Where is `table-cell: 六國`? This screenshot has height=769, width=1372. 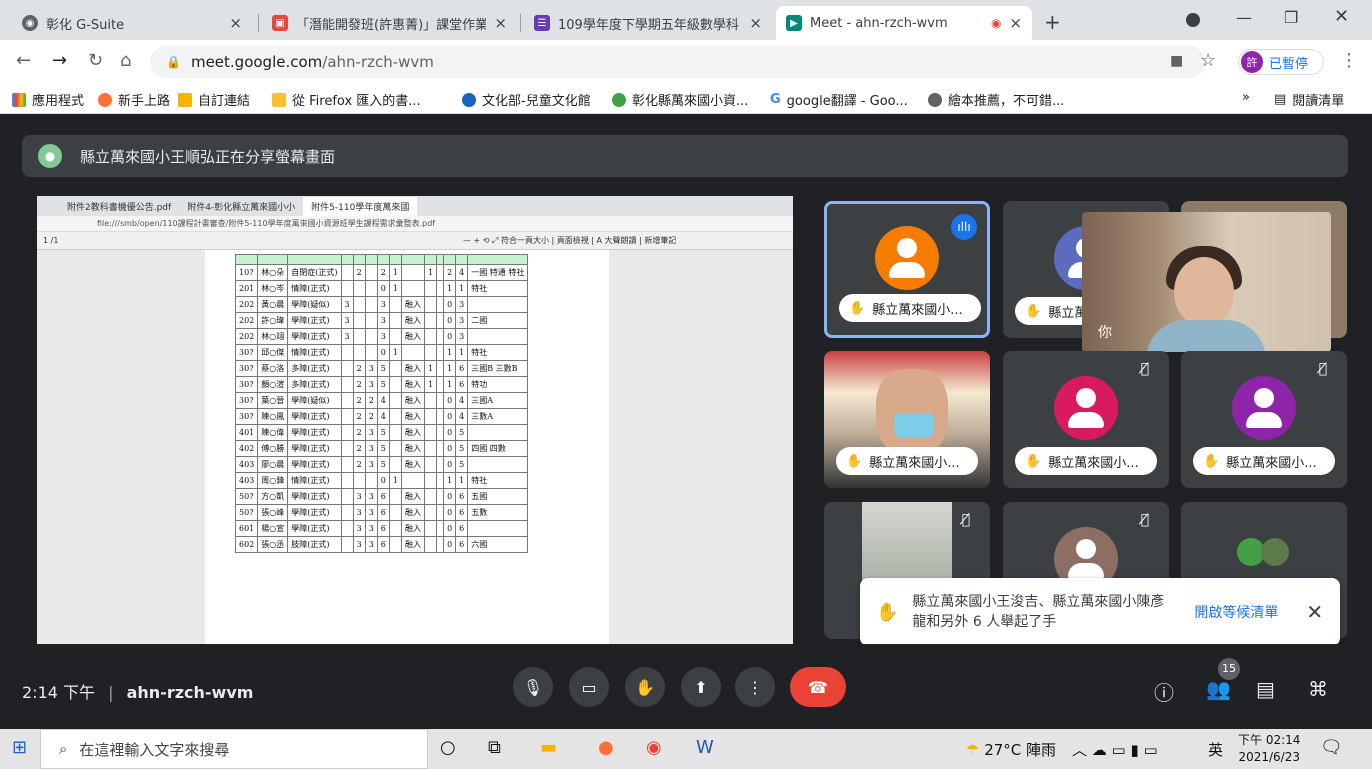
table-cell: 六國 is located at coordinates (498, 544).